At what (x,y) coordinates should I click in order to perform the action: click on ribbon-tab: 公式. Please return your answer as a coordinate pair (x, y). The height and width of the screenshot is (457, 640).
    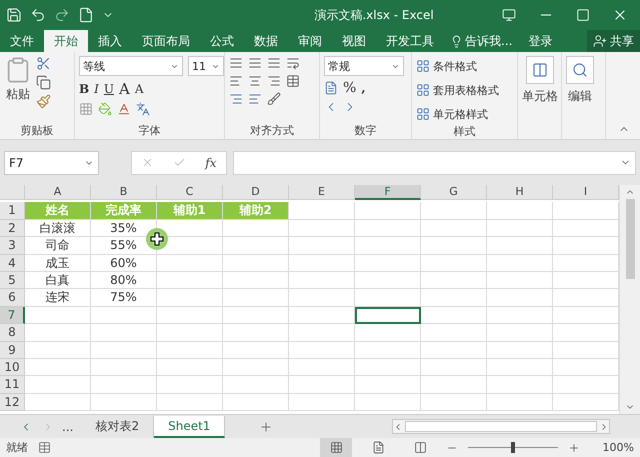
    Looking at the image, I should click on (222, 41).